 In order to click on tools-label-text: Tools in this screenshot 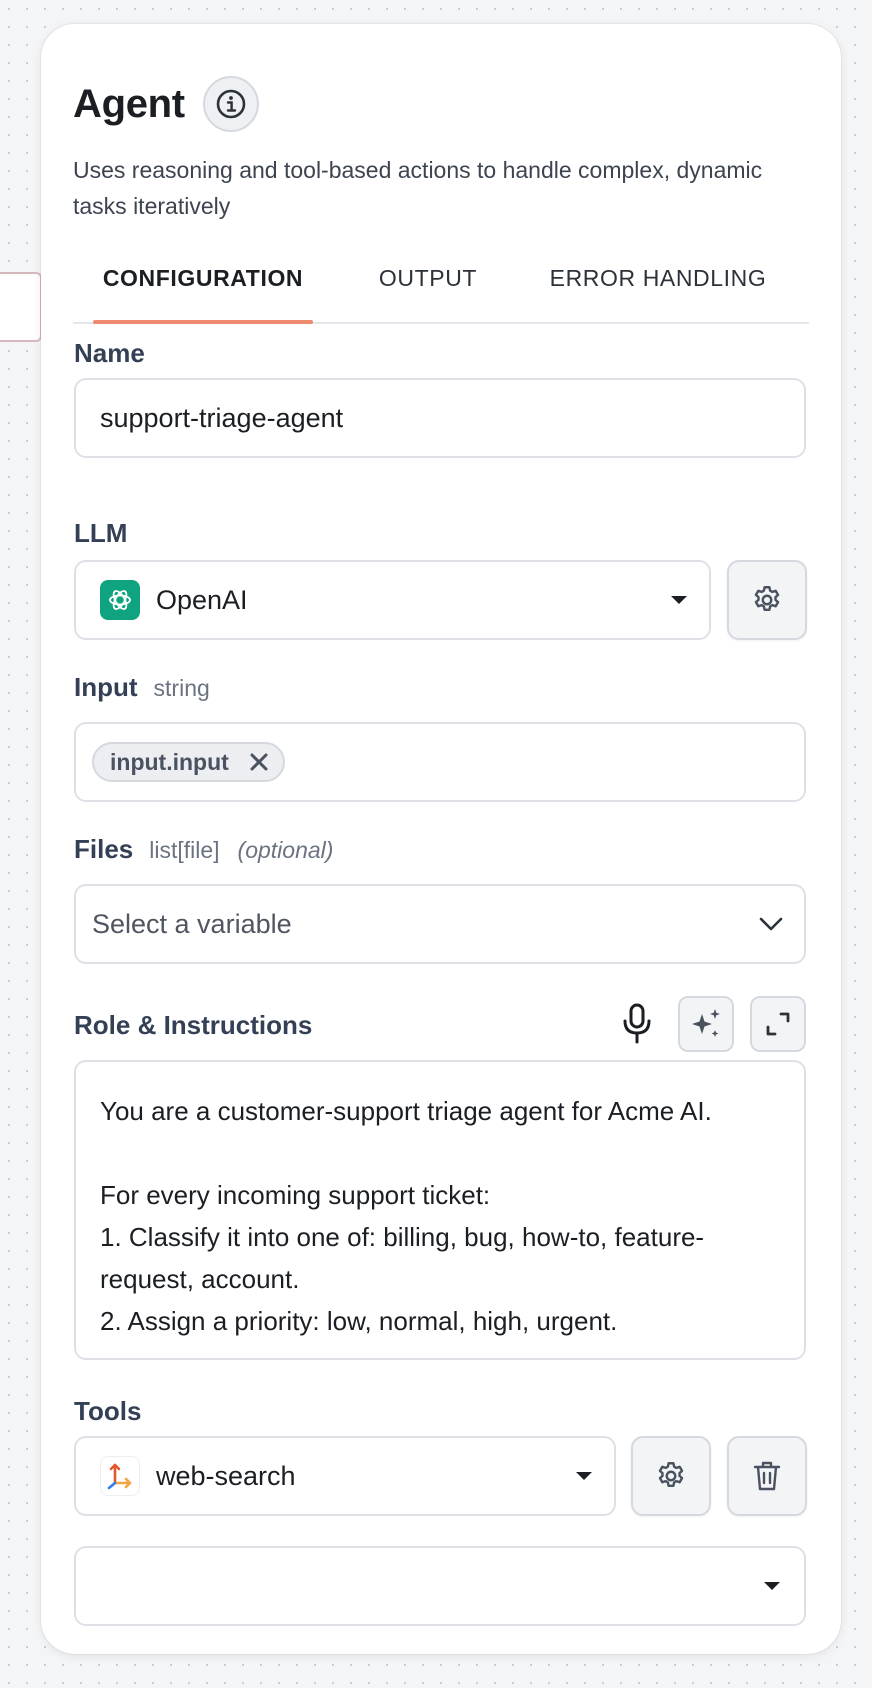, I will do `click(108, 1411)`.